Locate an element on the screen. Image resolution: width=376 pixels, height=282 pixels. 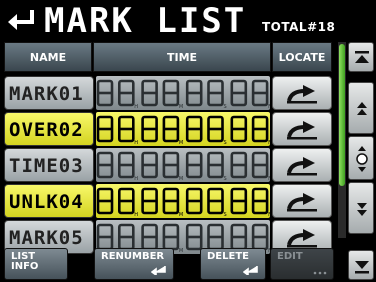
page-up-button is located at coordinates (361, 108).